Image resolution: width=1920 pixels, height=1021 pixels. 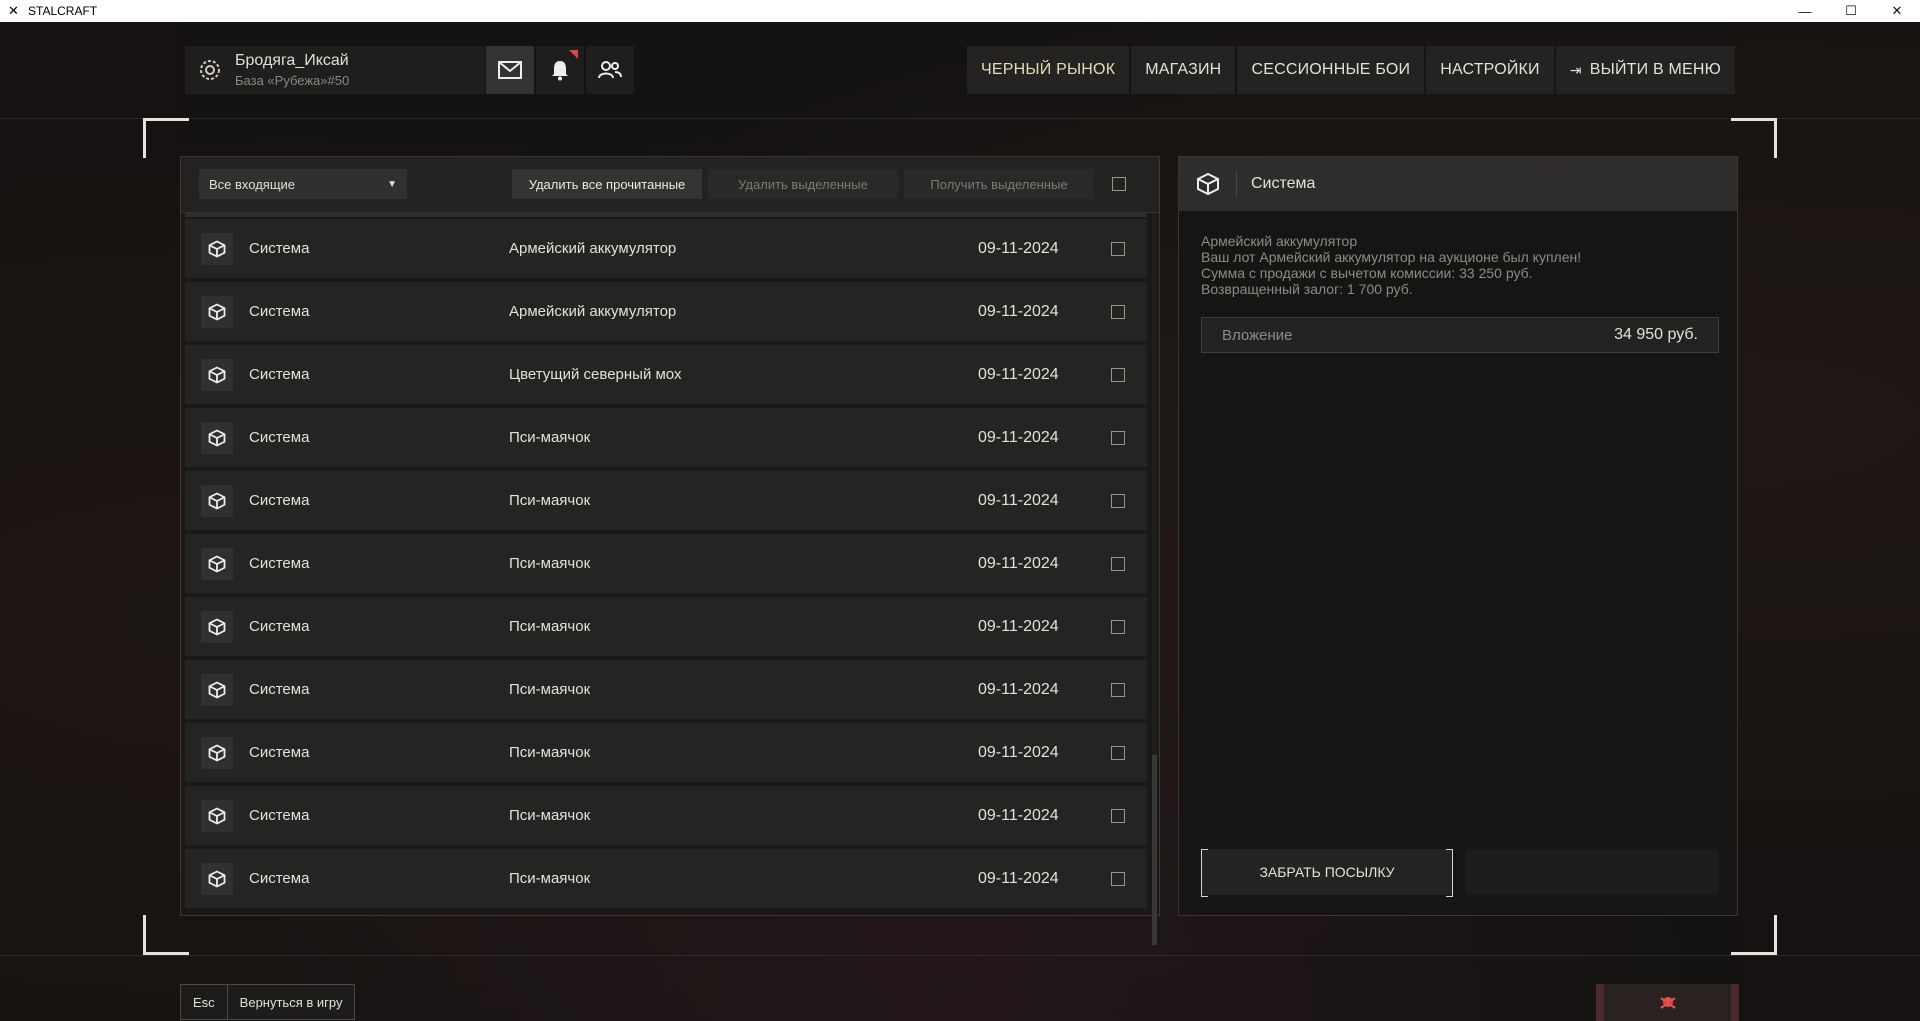 What do you see at coordinates (803, 184) in the screenshot?
I see `delete-selected-button: Удалить выделенные` at bounding box center [803, 184].